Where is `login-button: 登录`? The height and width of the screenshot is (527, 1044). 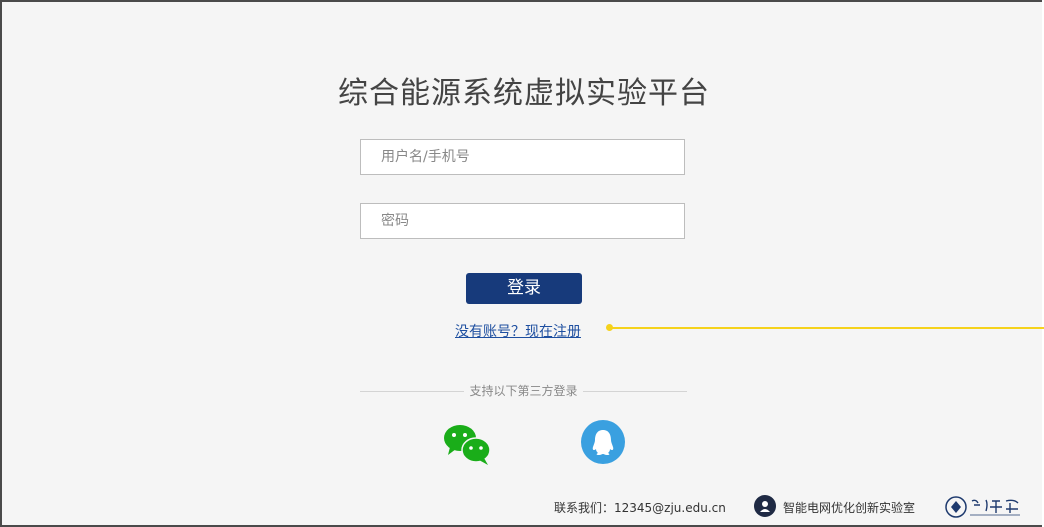 login-button: 登录 is located at coordinates (524, 288).